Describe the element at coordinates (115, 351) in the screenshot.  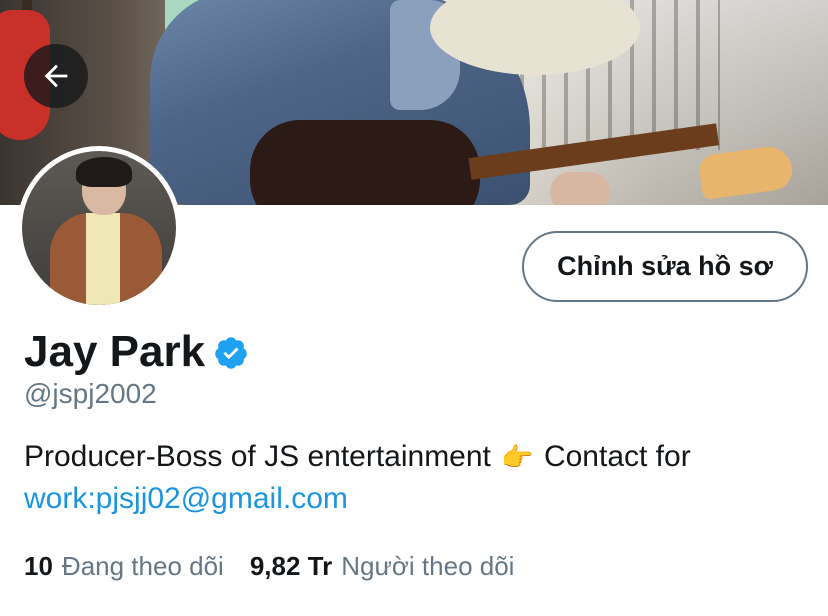
I see `display-name: Jay Park` at that location.